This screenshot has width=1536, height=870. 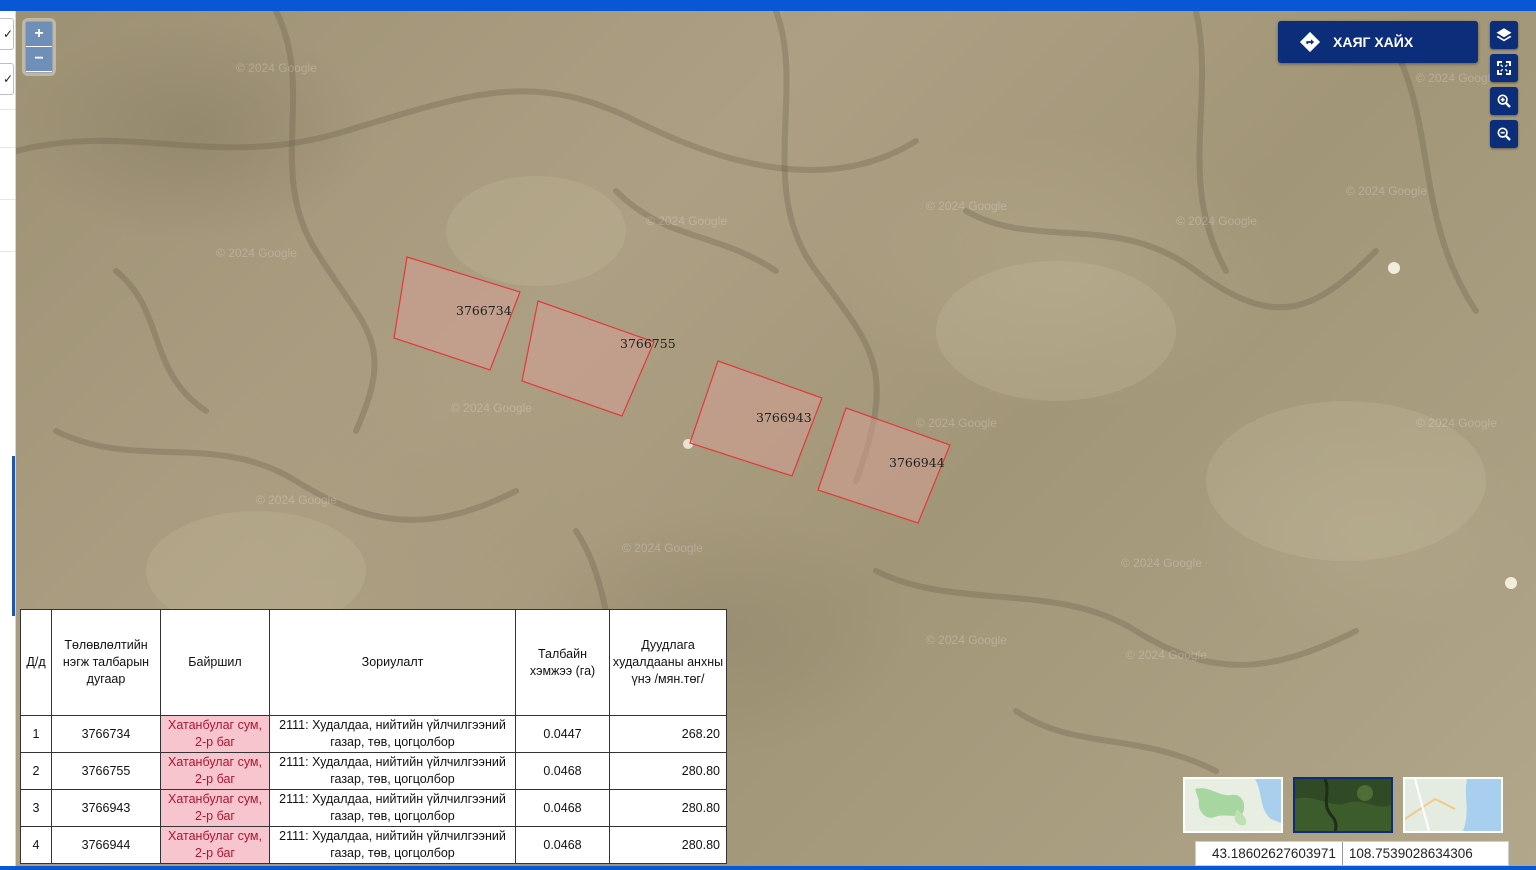 What do you see at coordinates (39, 59) in the screenshot?
I see `zoom-out-button: −` at bounding box center [39, 59].